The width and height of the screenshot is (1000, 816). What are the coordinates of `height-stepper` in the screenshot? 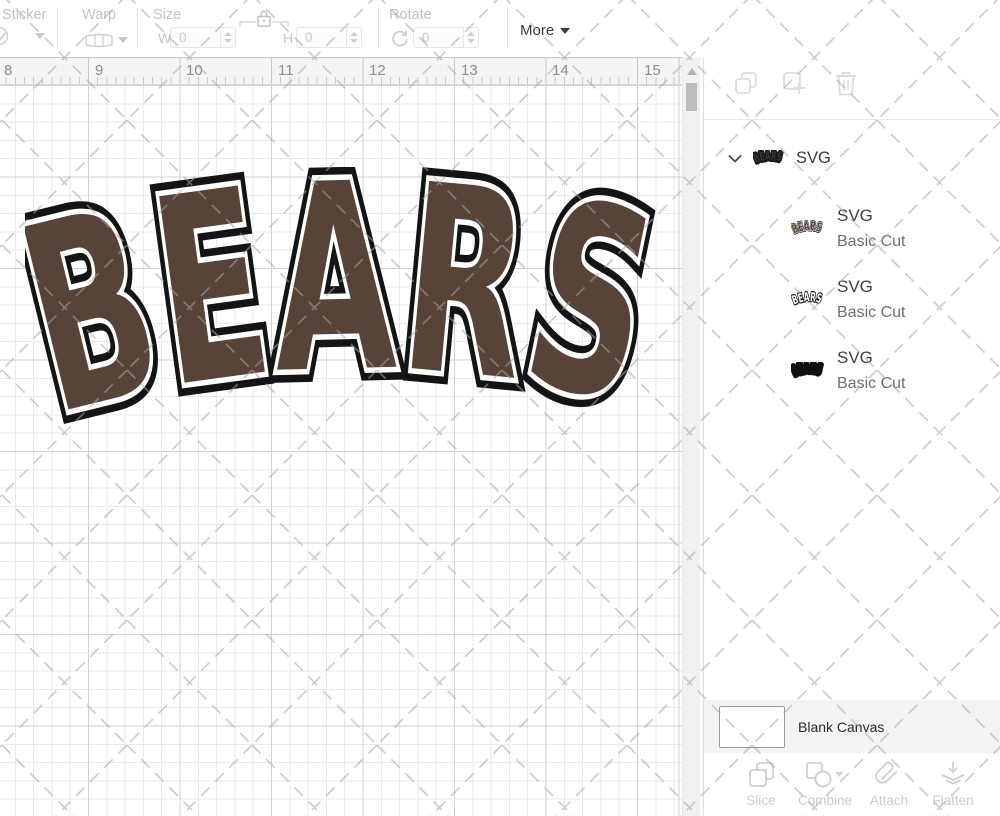 It's located at (354, 37).